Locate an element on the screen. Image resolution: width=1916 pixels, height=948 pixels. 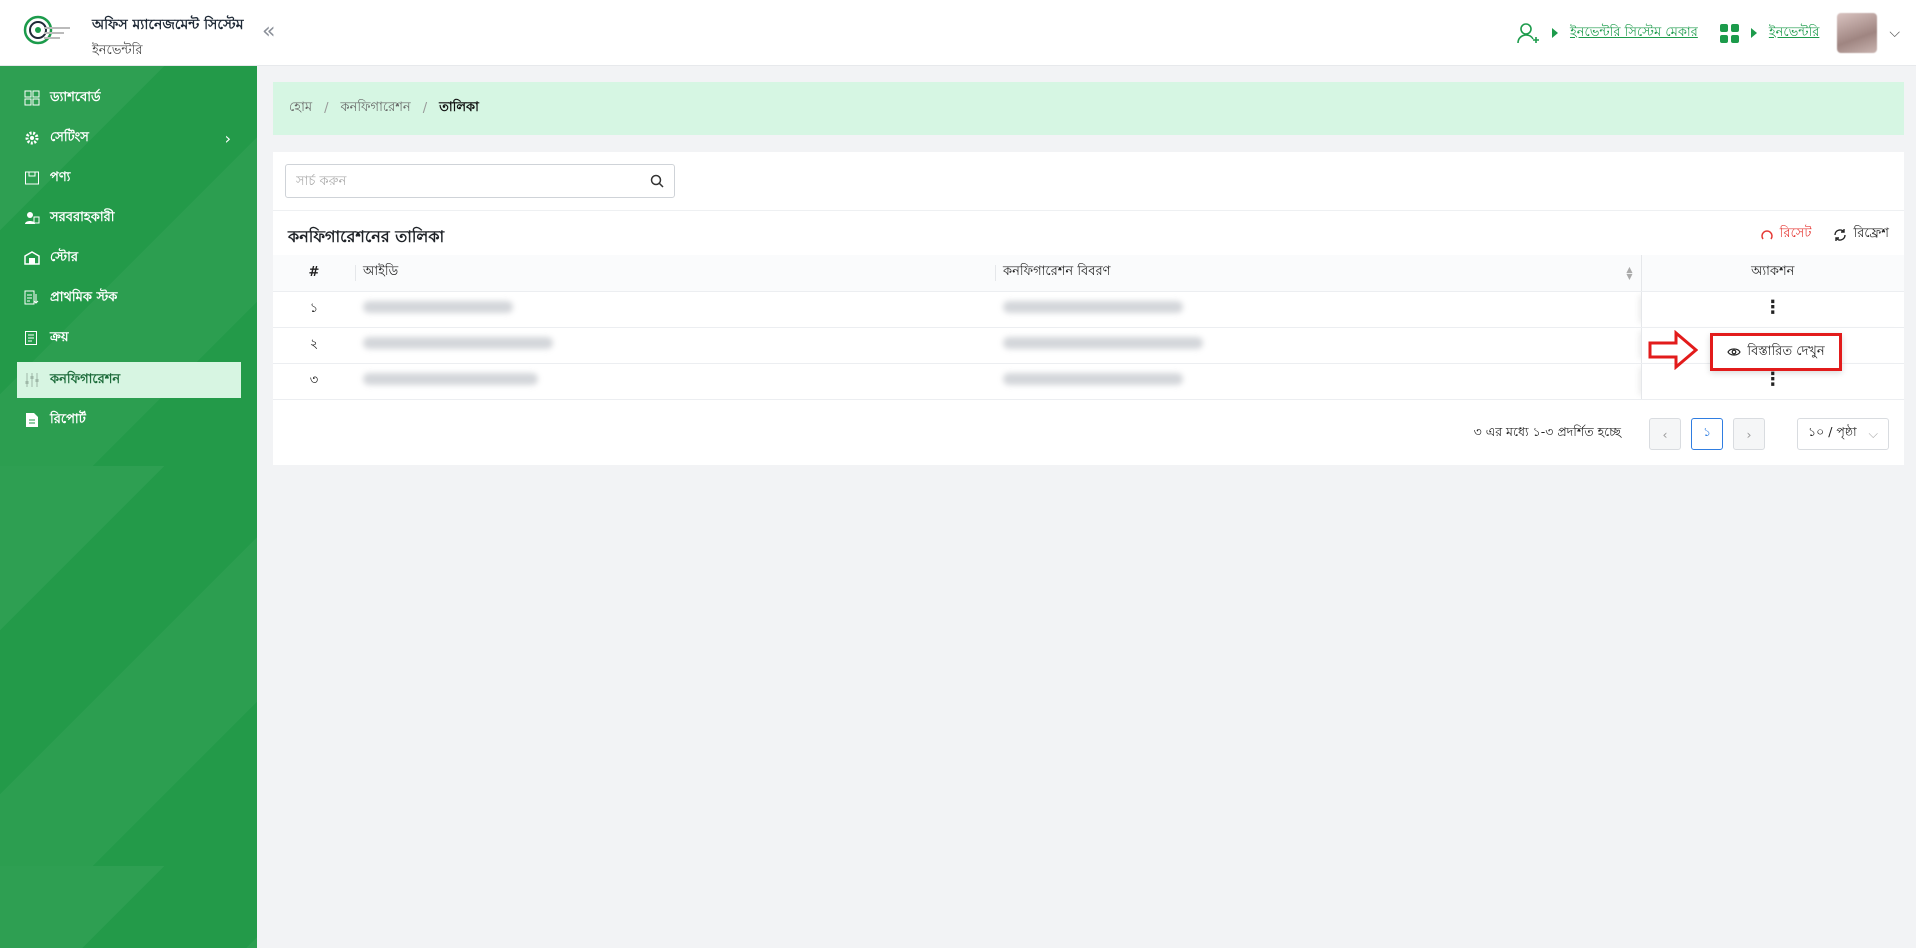
breadcrumb-current: তালিকা is located at coordinates (459, 107).